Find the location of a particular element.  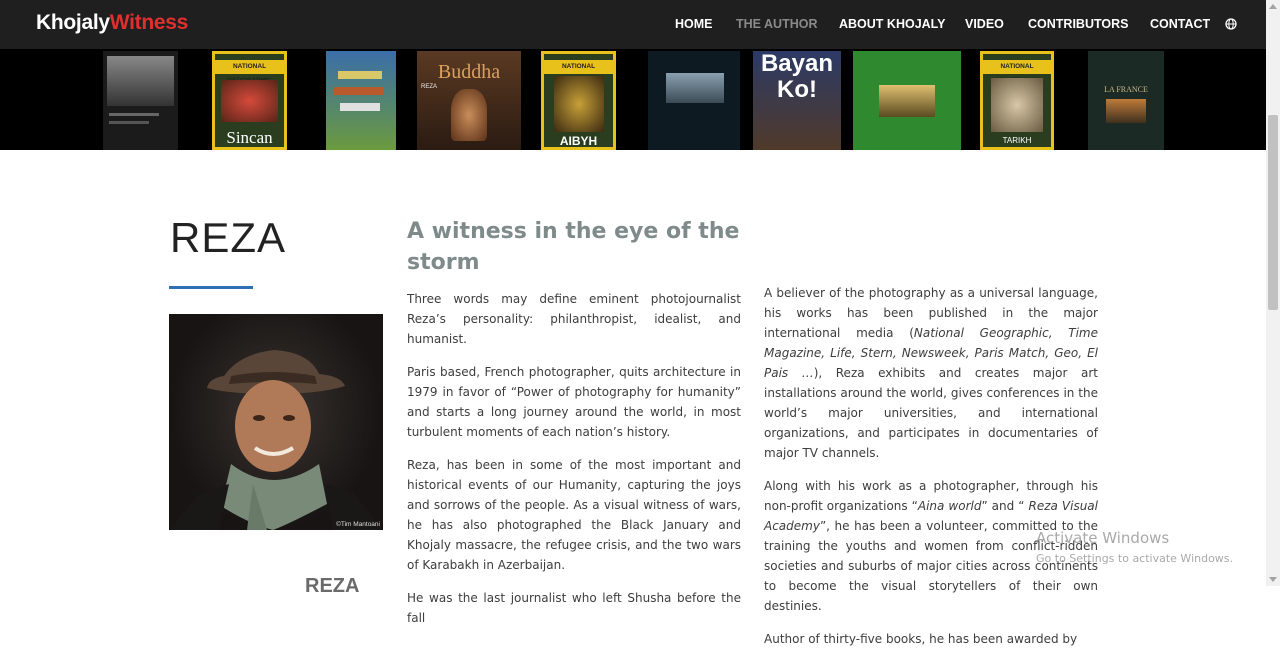

photo-credit: ©Tim Mantoani is located at coordinates (358, 524).